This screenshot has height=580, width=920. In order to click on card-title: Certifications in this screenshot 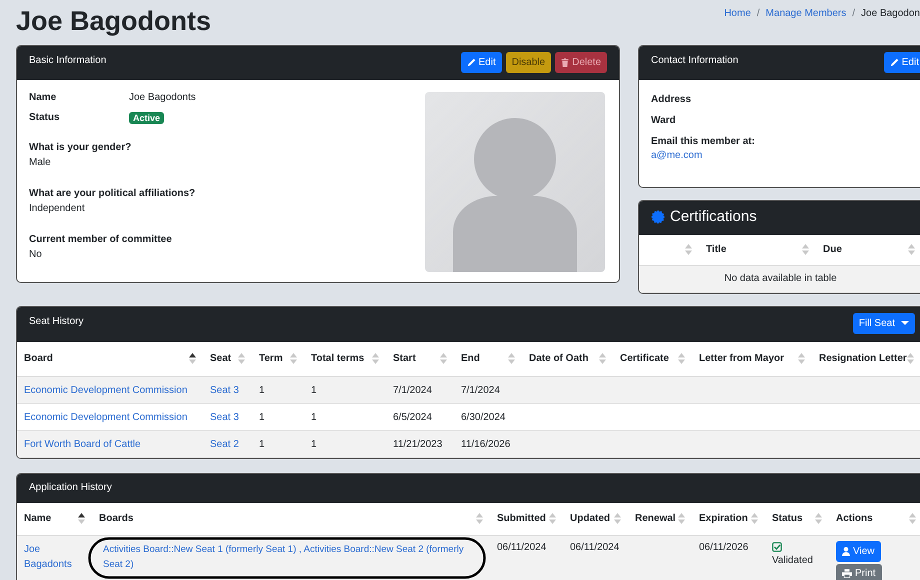, I will do `click(713, 216)`.